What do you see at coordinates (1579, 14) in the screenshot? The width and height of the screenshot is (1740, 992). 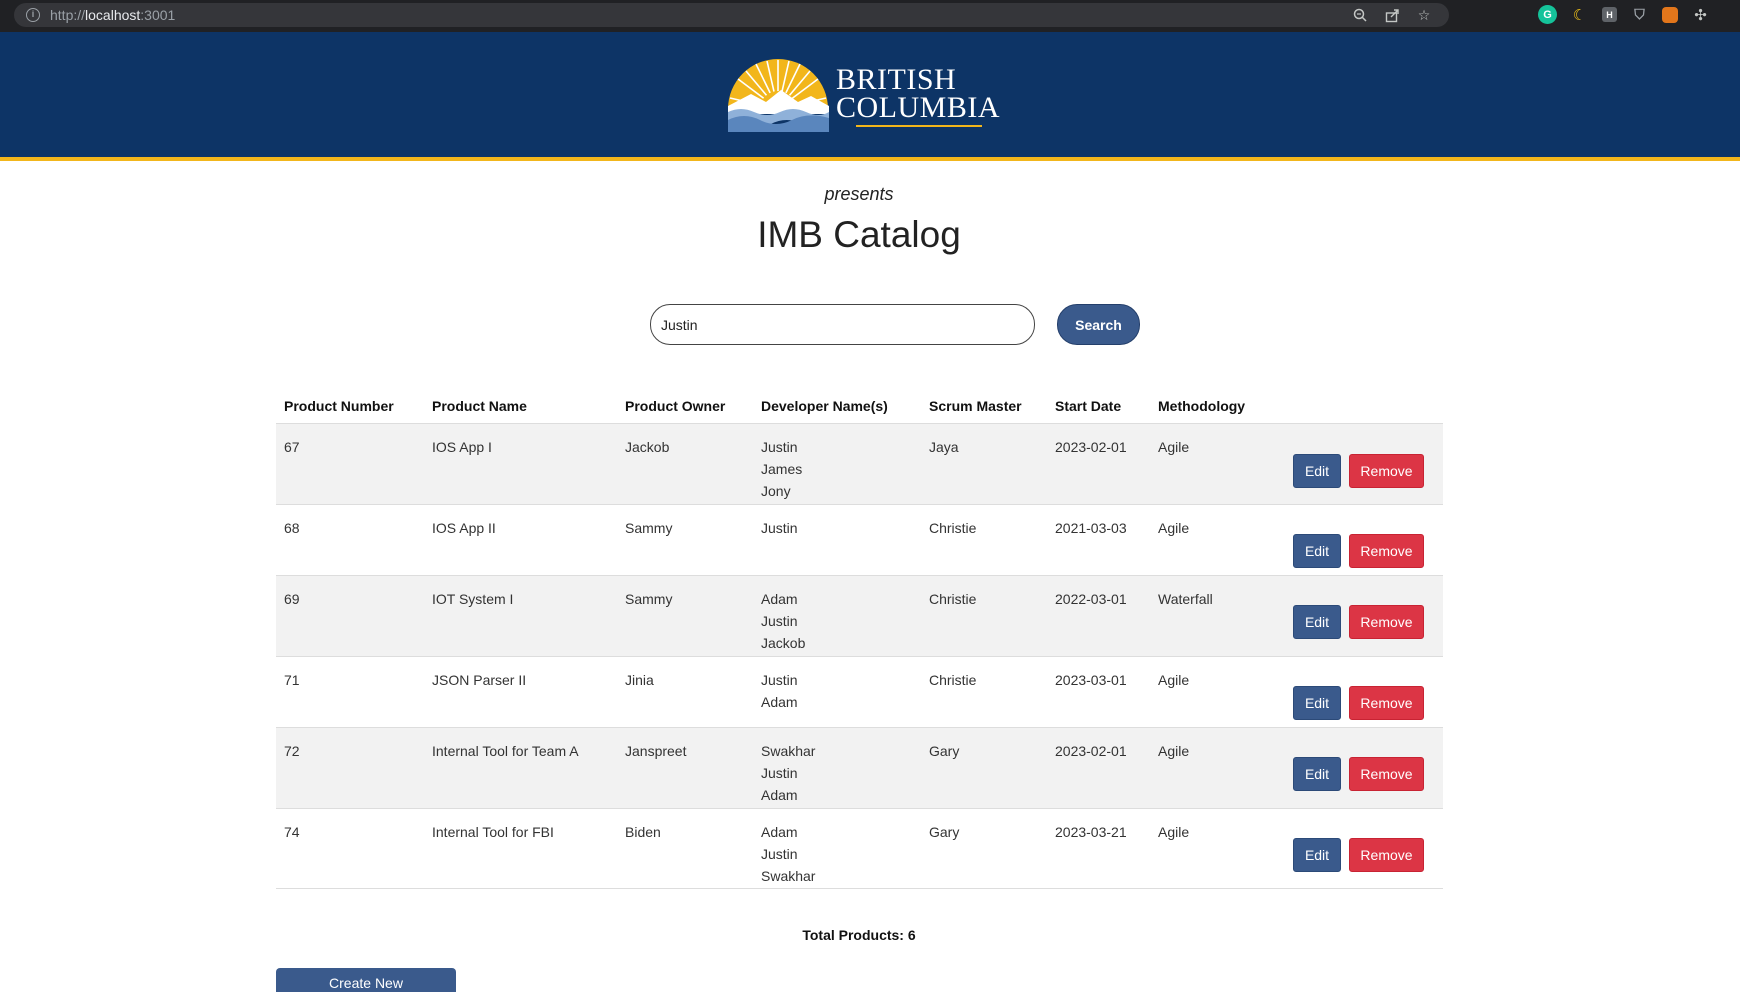 I see `dark-mode-icon: ☾` at bounding box center [1579, 14].